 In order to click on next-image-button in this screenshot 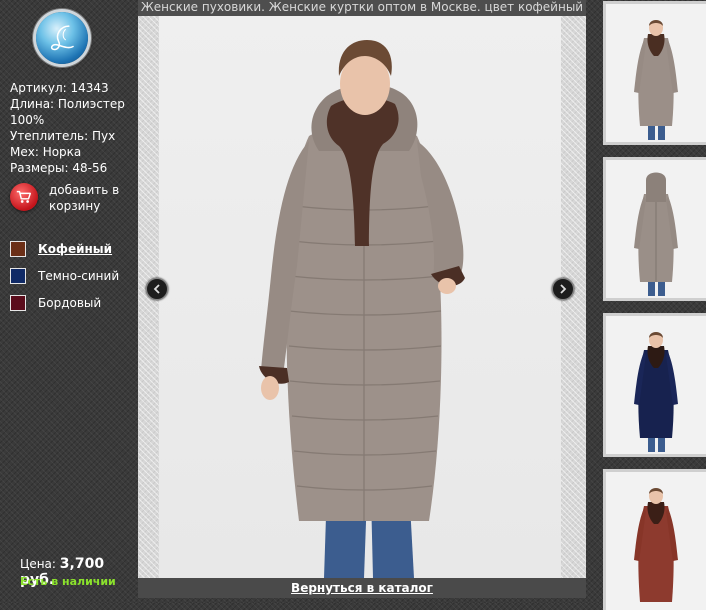, I will do `click(563, 289)`.